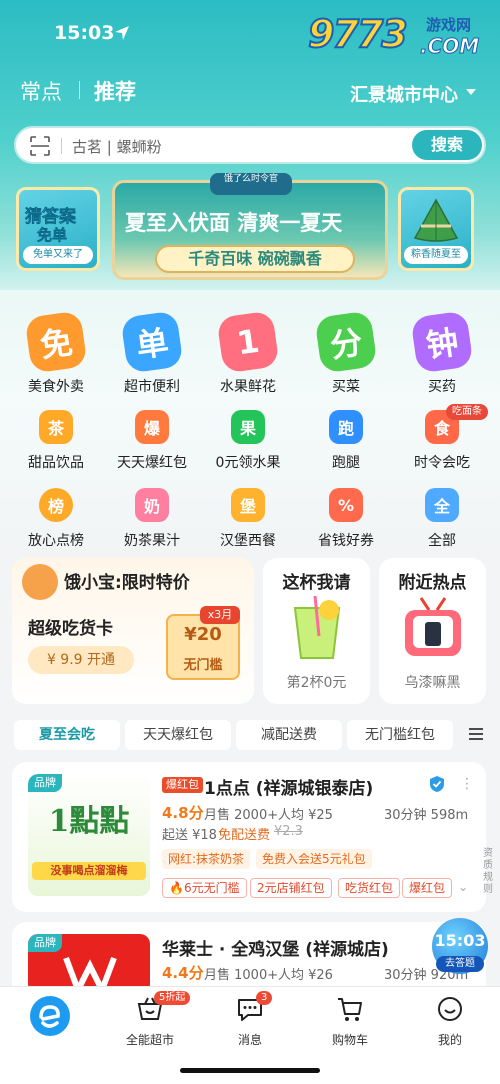 This screenshot has height=1084, width=500. Describe the element at coordinates (476, 734) in the screenshot. I see `menu-icon` at that location.